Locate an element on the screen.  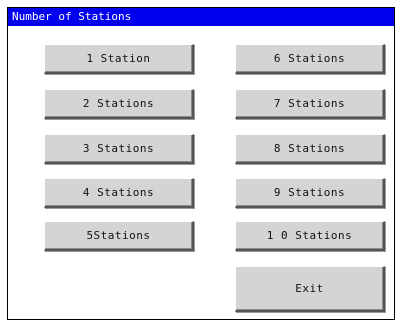
exit-button: Exit is located at coordinates (310, 289).